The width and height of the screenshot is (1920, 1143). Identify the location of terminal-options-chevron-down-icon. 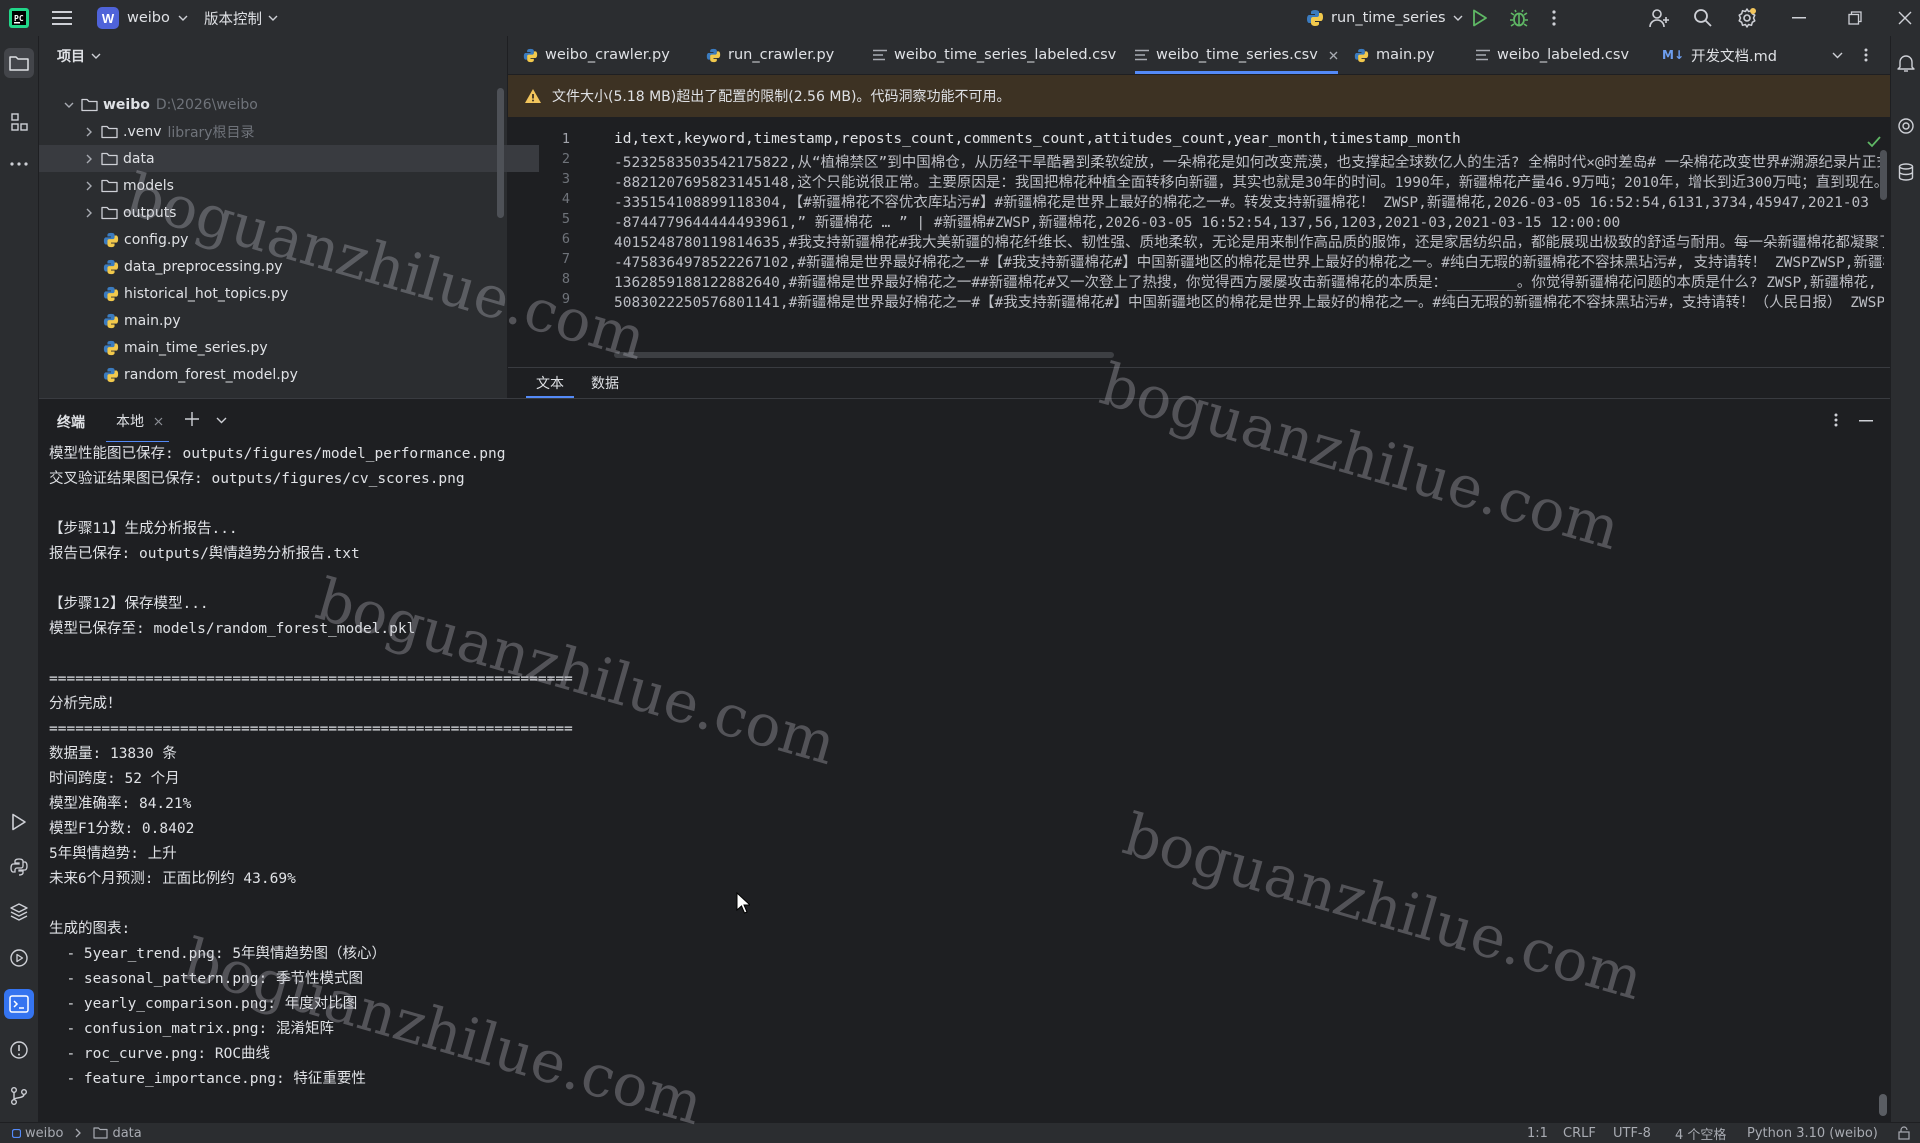
(221, 420).